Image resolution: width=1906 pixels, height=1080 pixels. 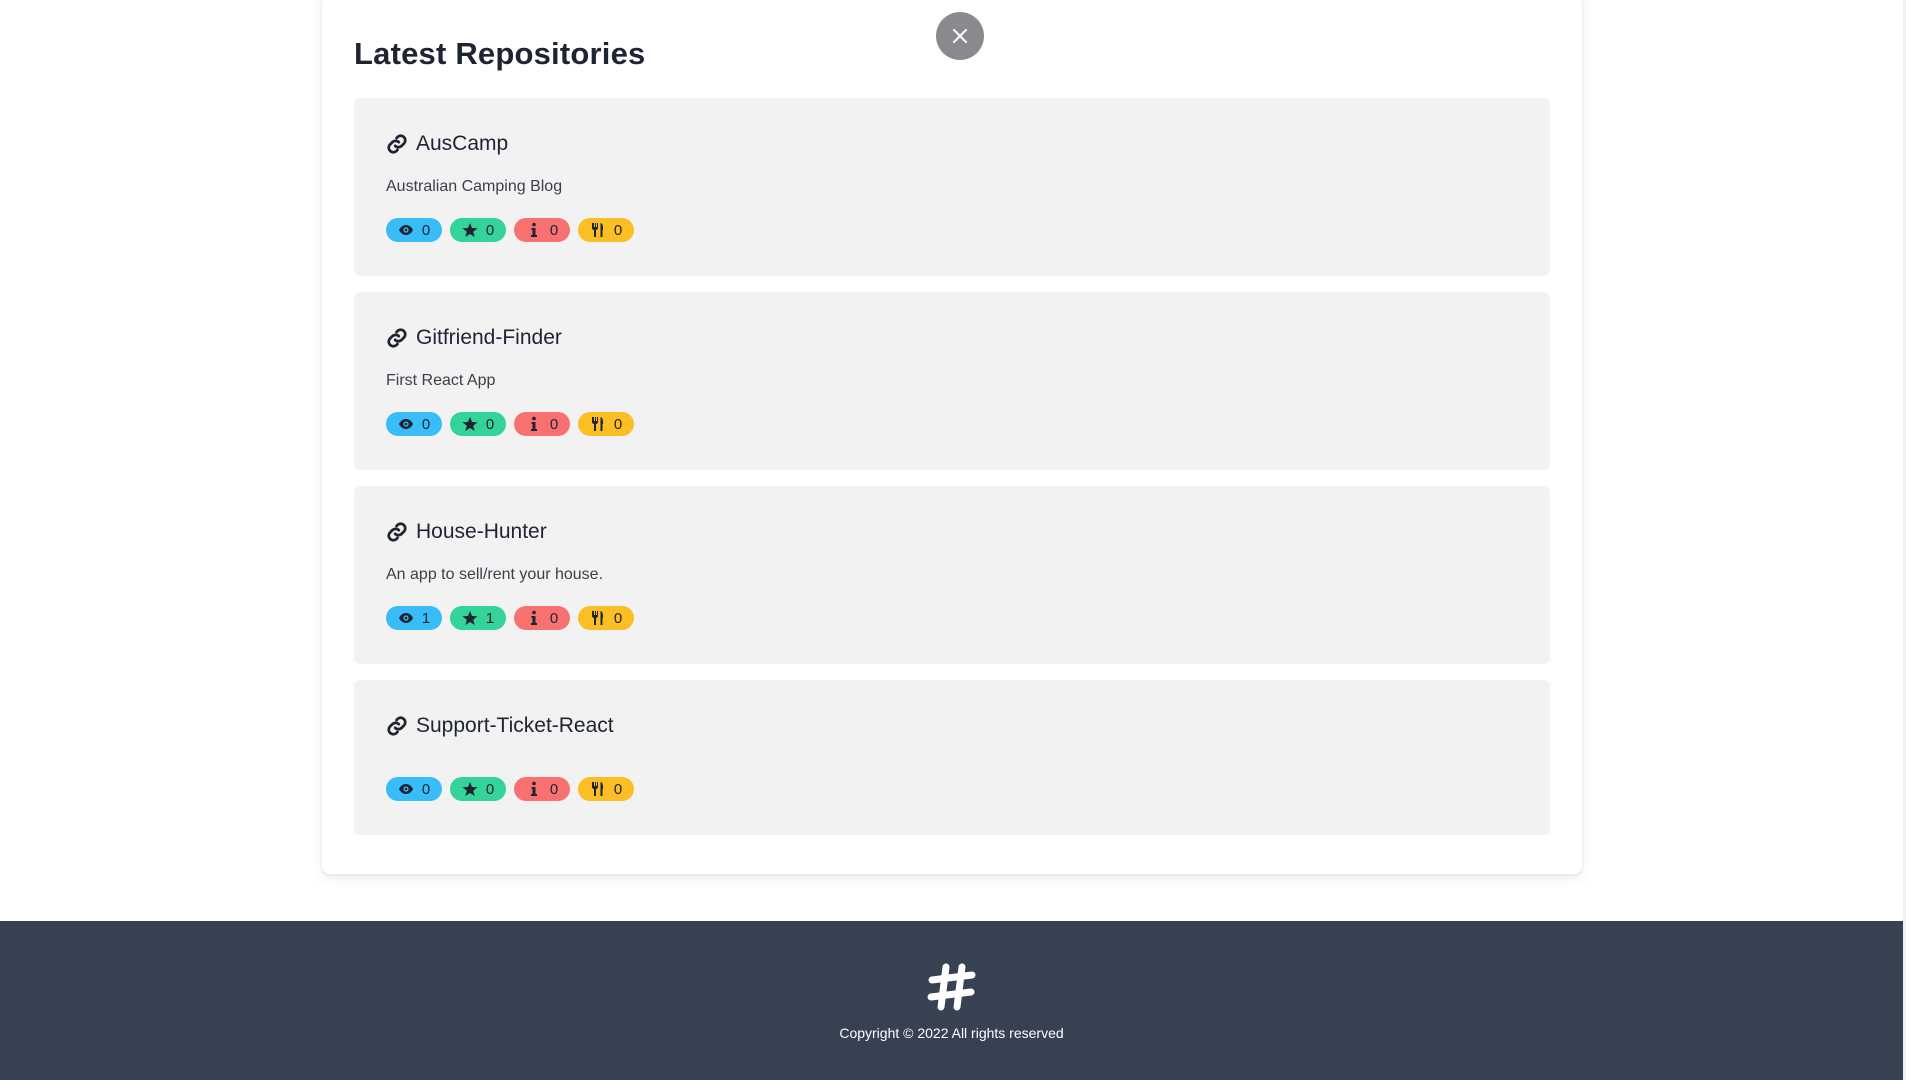 What do you see at coordinates (414, 618) in the screenshot?
I see `watchers-badge: 1` at bounding box center [414, 618].